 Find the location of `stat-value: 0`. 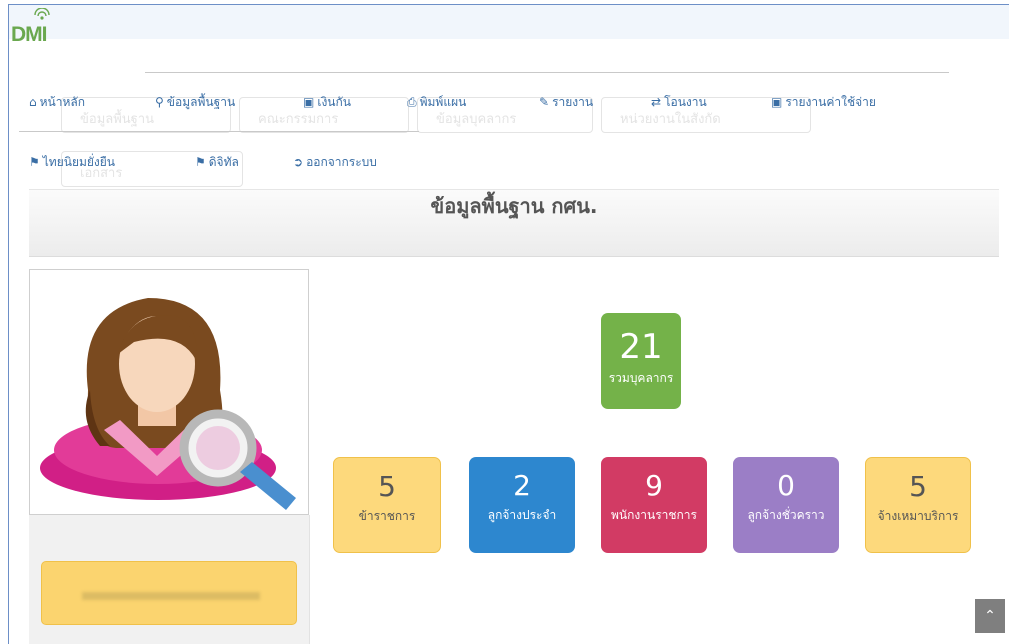

stat-value: 0 is located at coordinates (786, 485).